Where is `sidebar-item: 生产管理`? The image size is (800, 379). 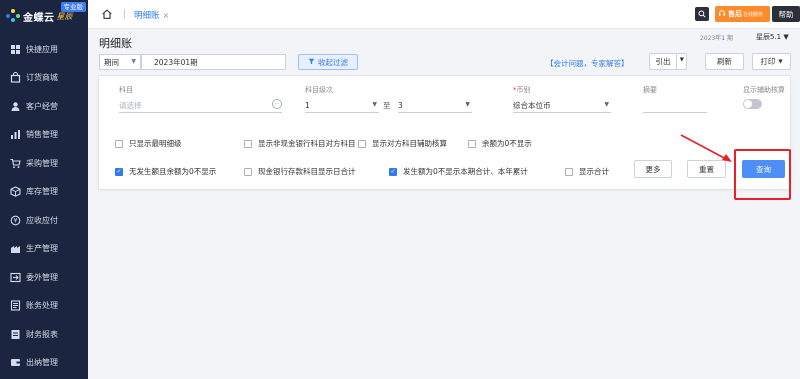 sidebar-item: 生产管理 is located at coordinates (44, 249).